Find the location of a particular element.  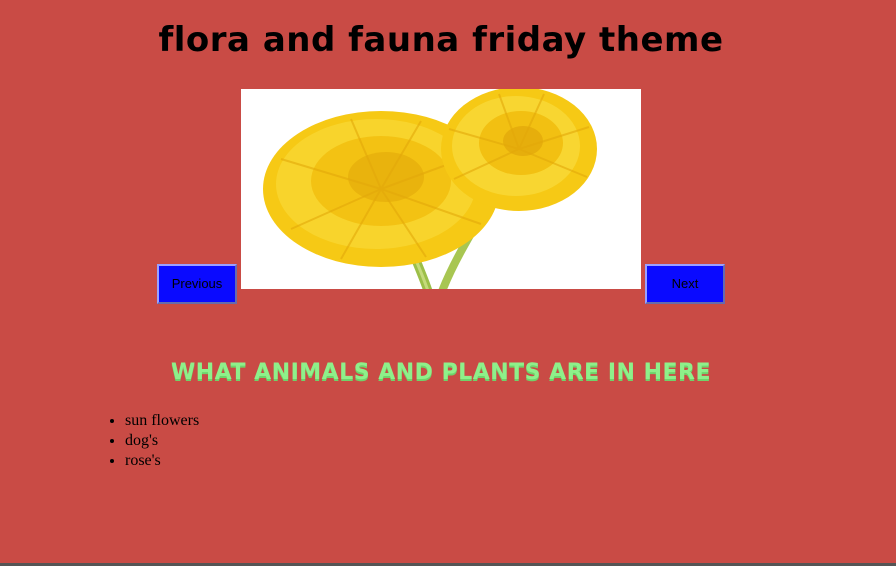

list-item: rose's is located at coordinates (162, 461).